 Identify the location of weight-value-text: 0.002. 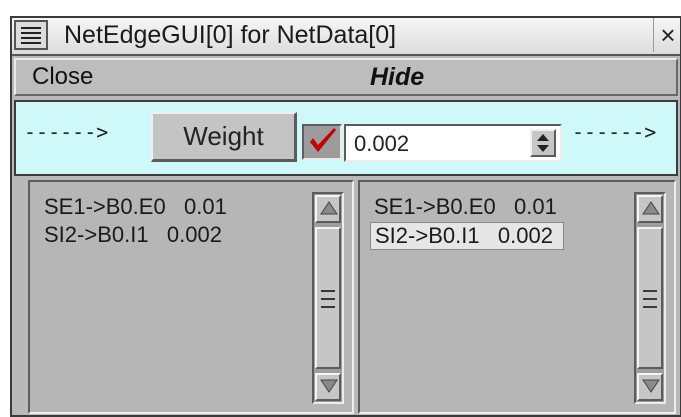
(382, 143).